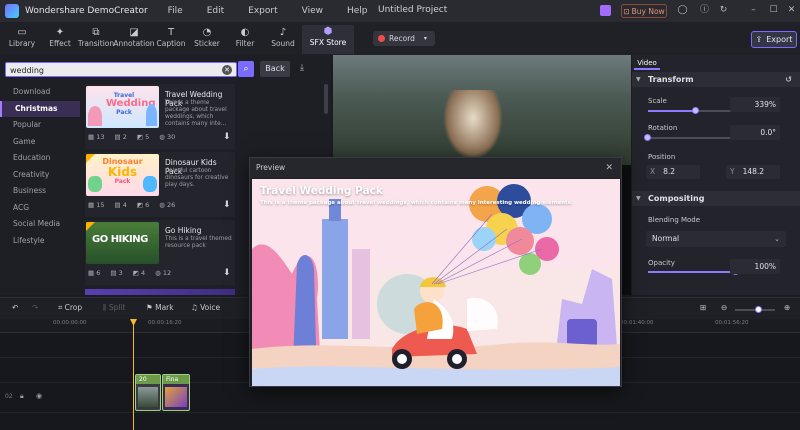 The image size is (800, 430). I want to click on dialog-header: Preview ✕, so click(435, 168).